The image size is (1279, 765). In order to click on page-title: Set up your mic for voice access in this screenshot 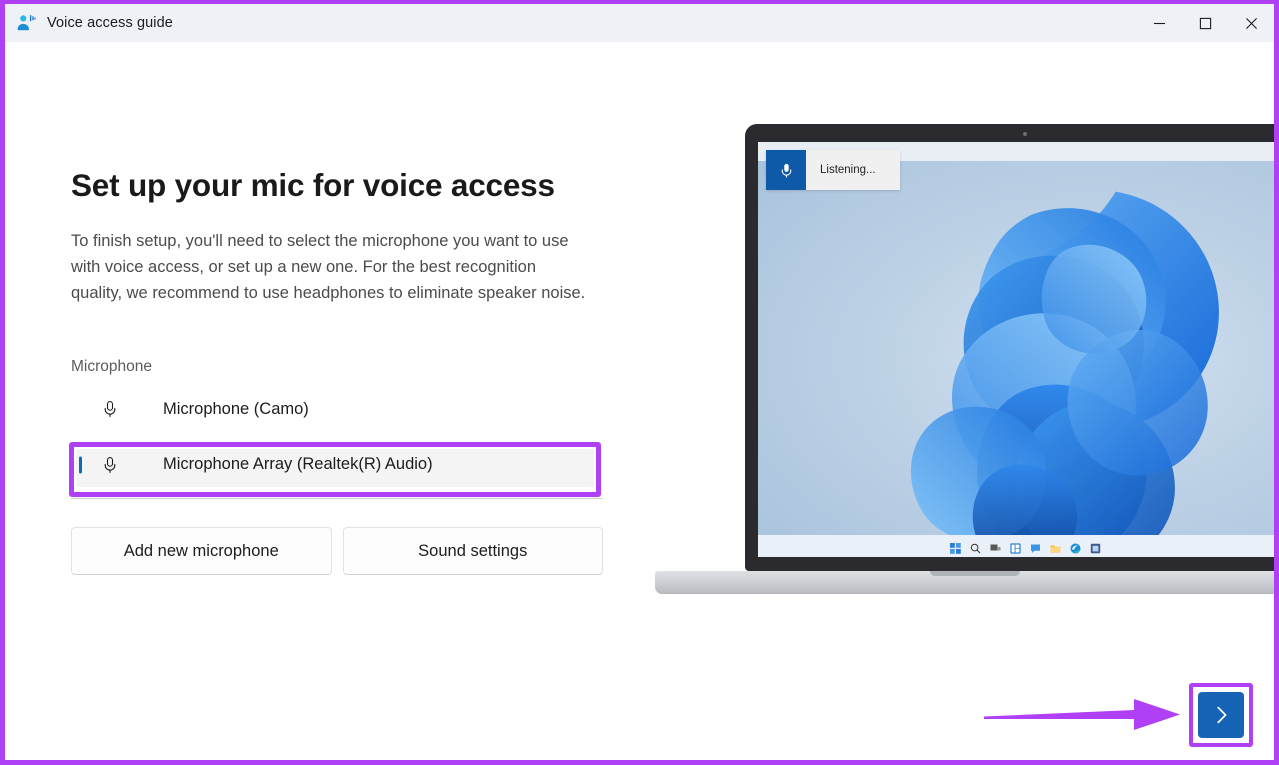, I will do `click(313, 185)`.